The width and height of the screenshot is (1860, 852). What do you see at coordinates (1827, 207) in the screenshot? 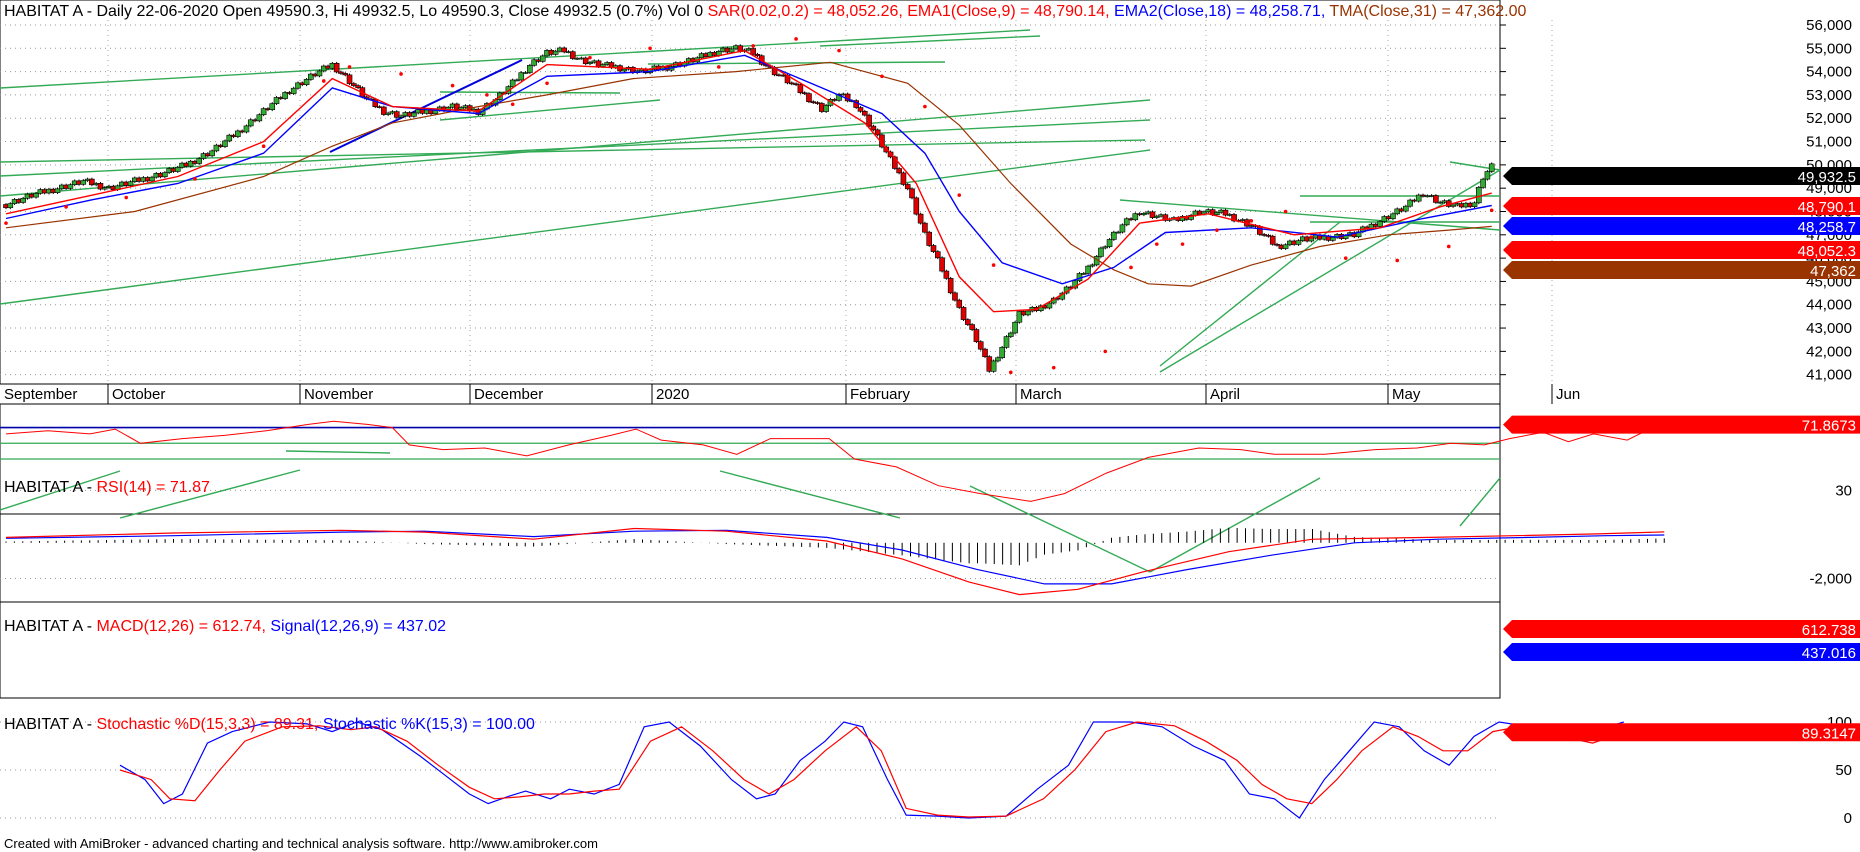
I see `value-label: 48,790.1` at bounding box center [1827, 207].